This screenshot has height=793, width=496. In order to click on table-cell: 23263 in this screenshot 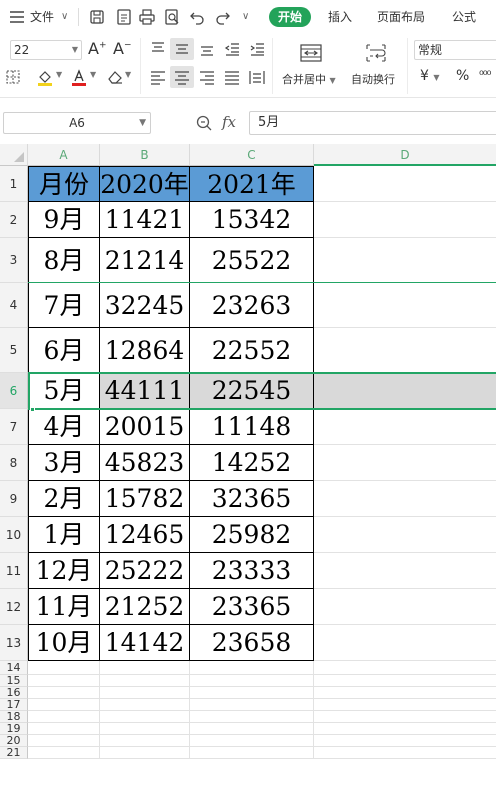, I will do `click(252, 305)`.